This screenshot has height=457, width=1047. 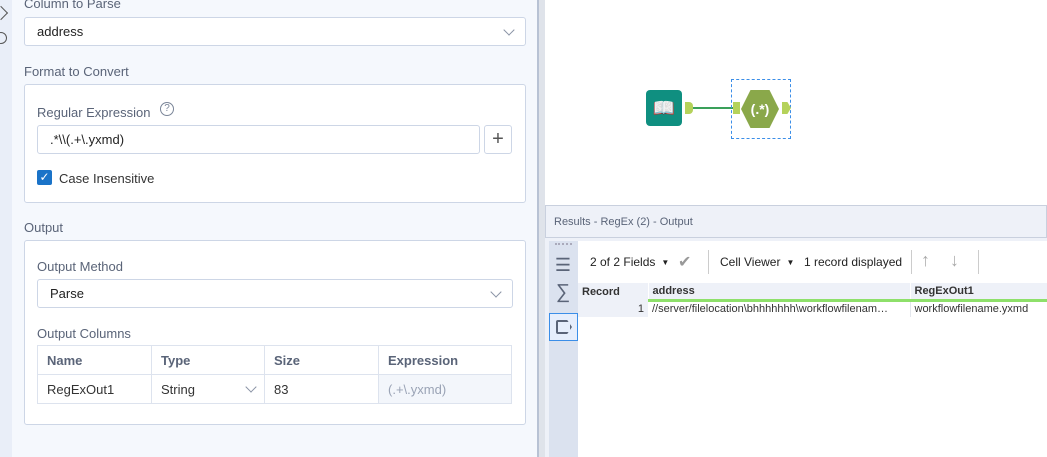 What do you see at coordinates (563, 292) in the screenshot?
I see `summary-icon: ∑` at bounding box center [563, 292].